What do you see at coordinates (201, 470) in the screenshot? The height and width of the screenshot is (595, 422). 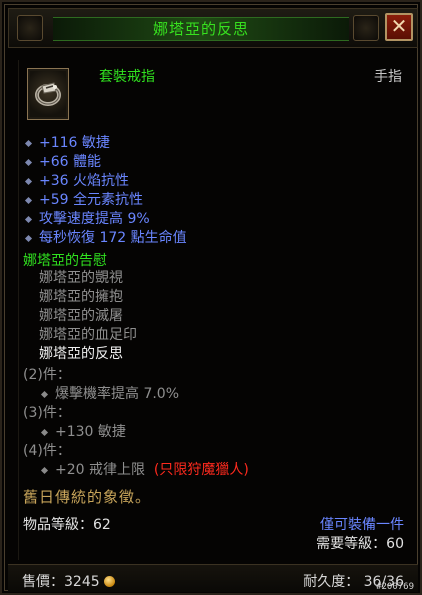 I see `class-restriction: (只限狩魔獵人)` at bounding box center [201, 470].